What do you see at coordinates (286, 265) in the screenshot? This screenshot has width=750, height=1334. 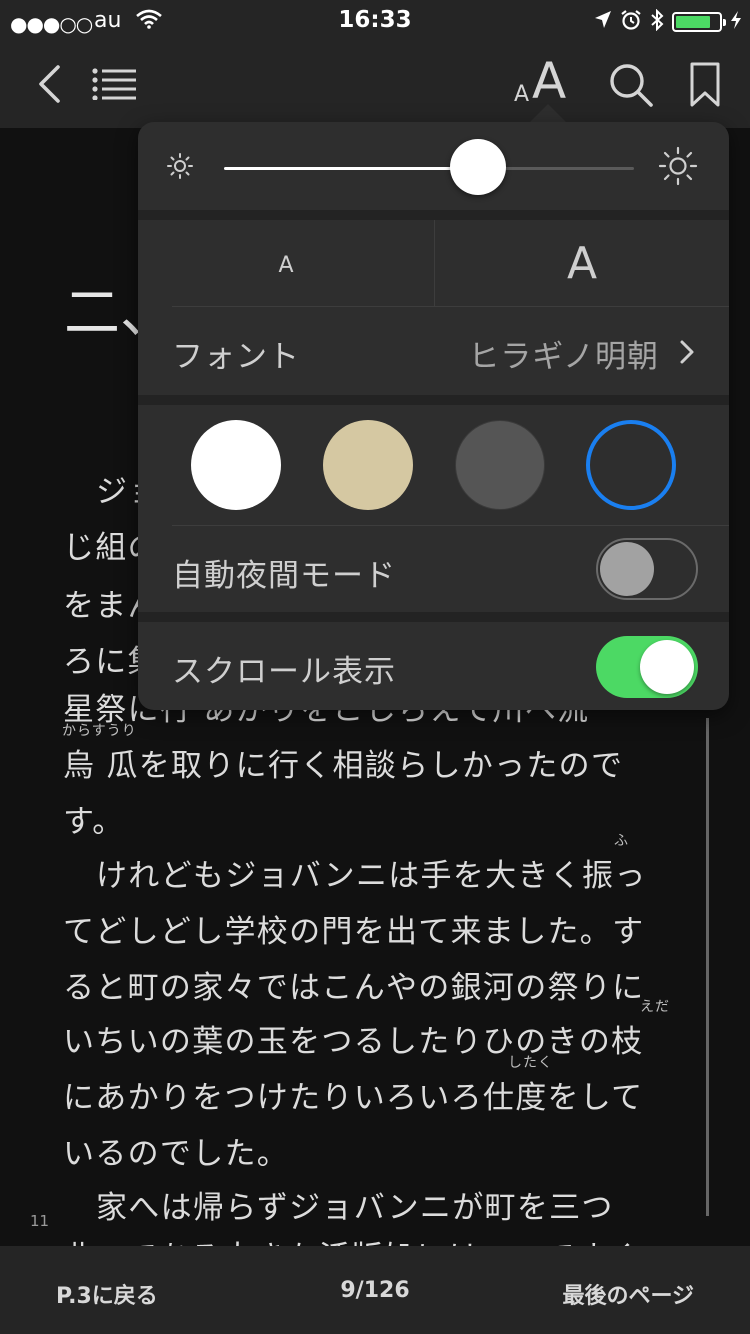 I see `decrease-font-label: A` at bounding box center [286, 265].